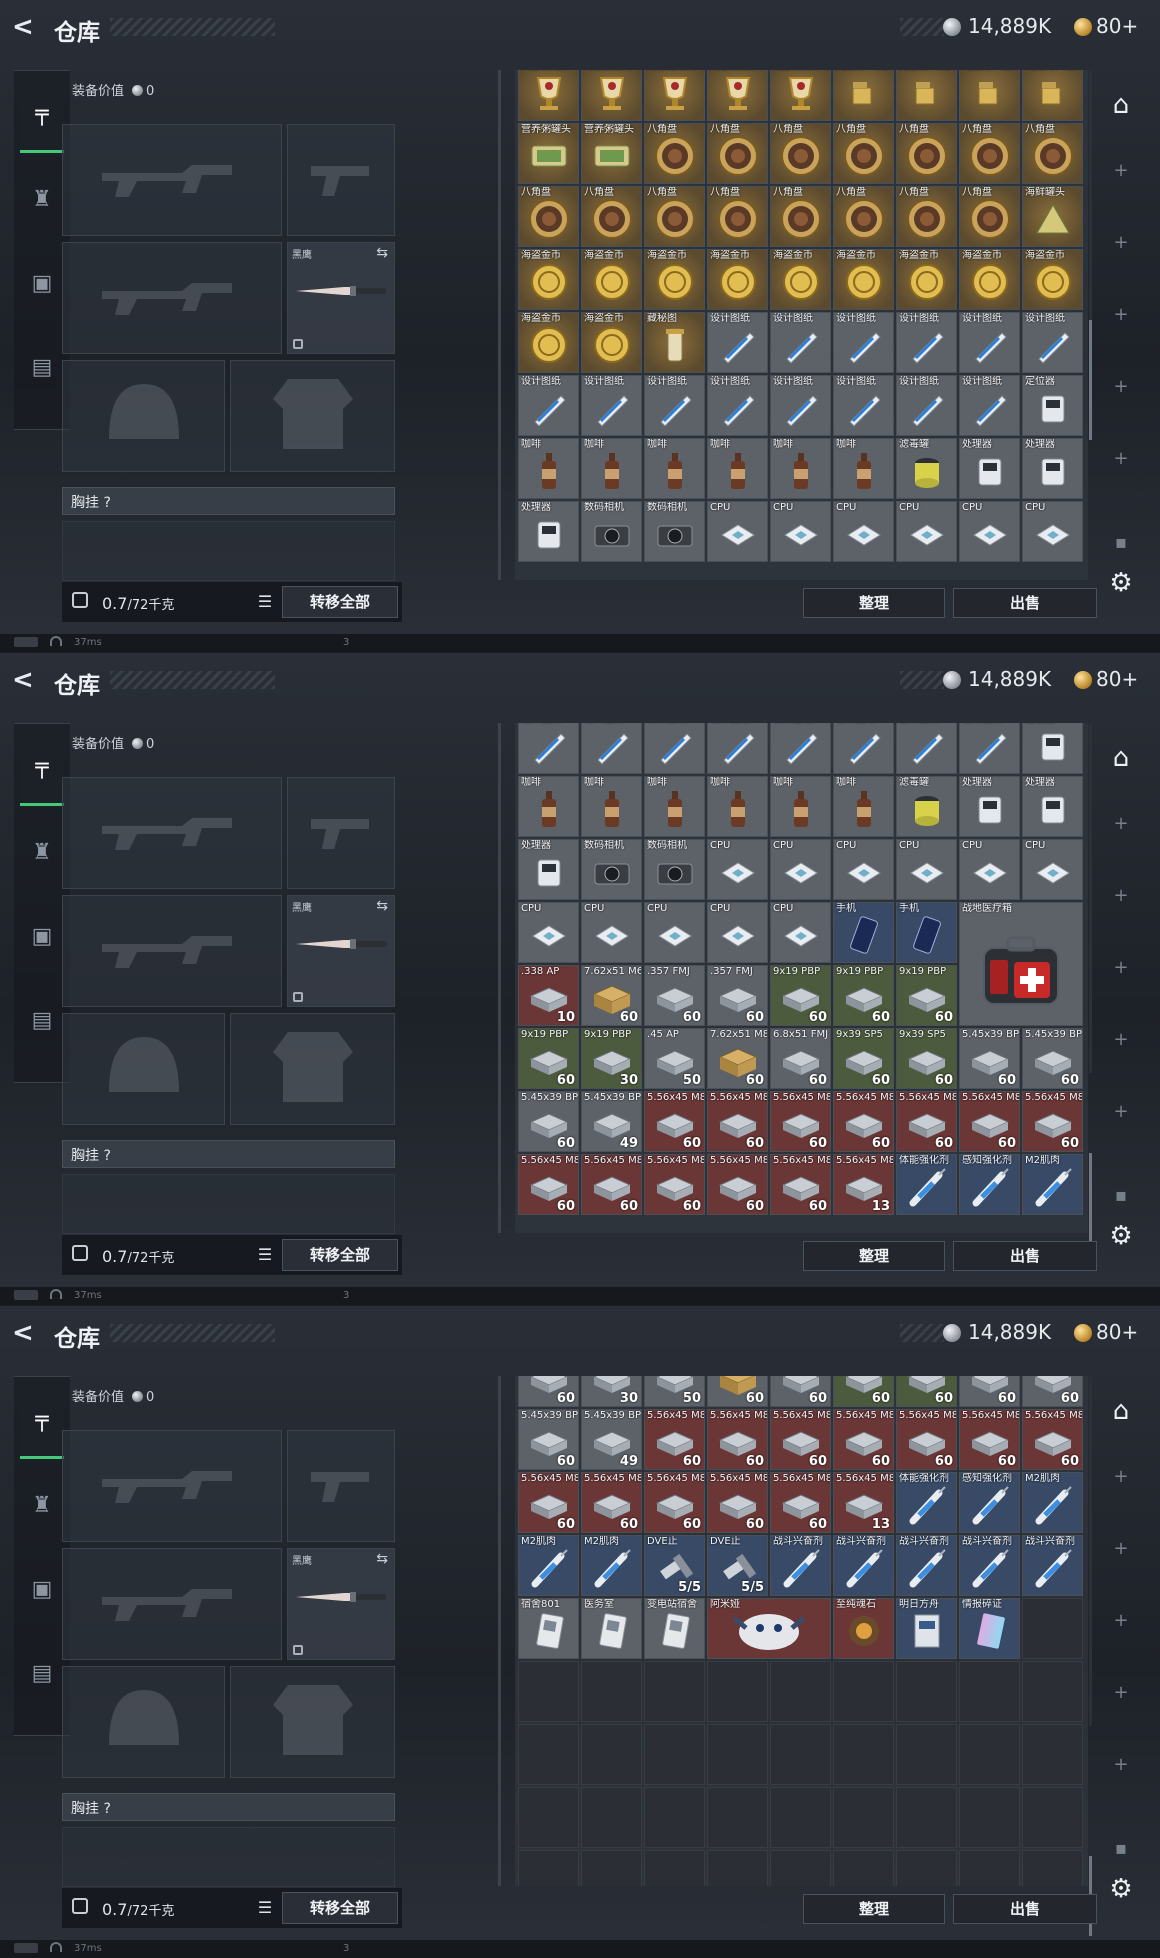 This screenshot has width=1160, height=1958. I want to click on inventory-item: 感知强化剂, so click(989, 1502).